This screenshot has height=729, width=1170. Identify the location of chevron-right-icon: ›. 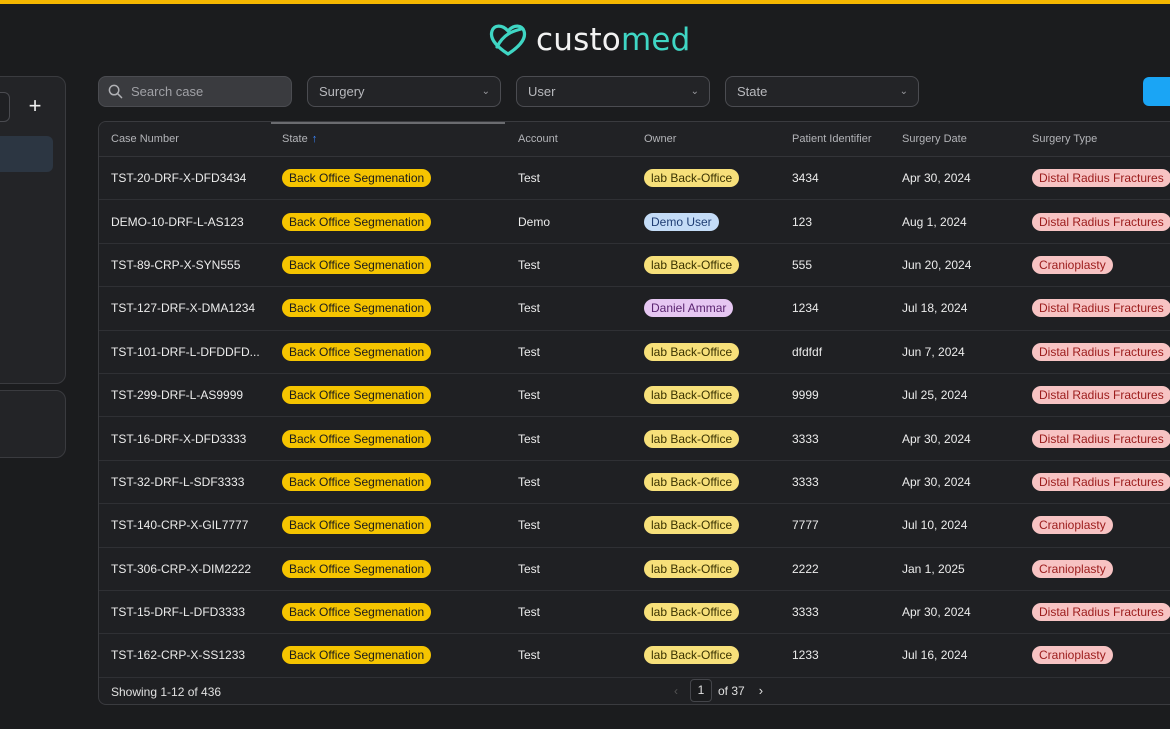
(761, 690).